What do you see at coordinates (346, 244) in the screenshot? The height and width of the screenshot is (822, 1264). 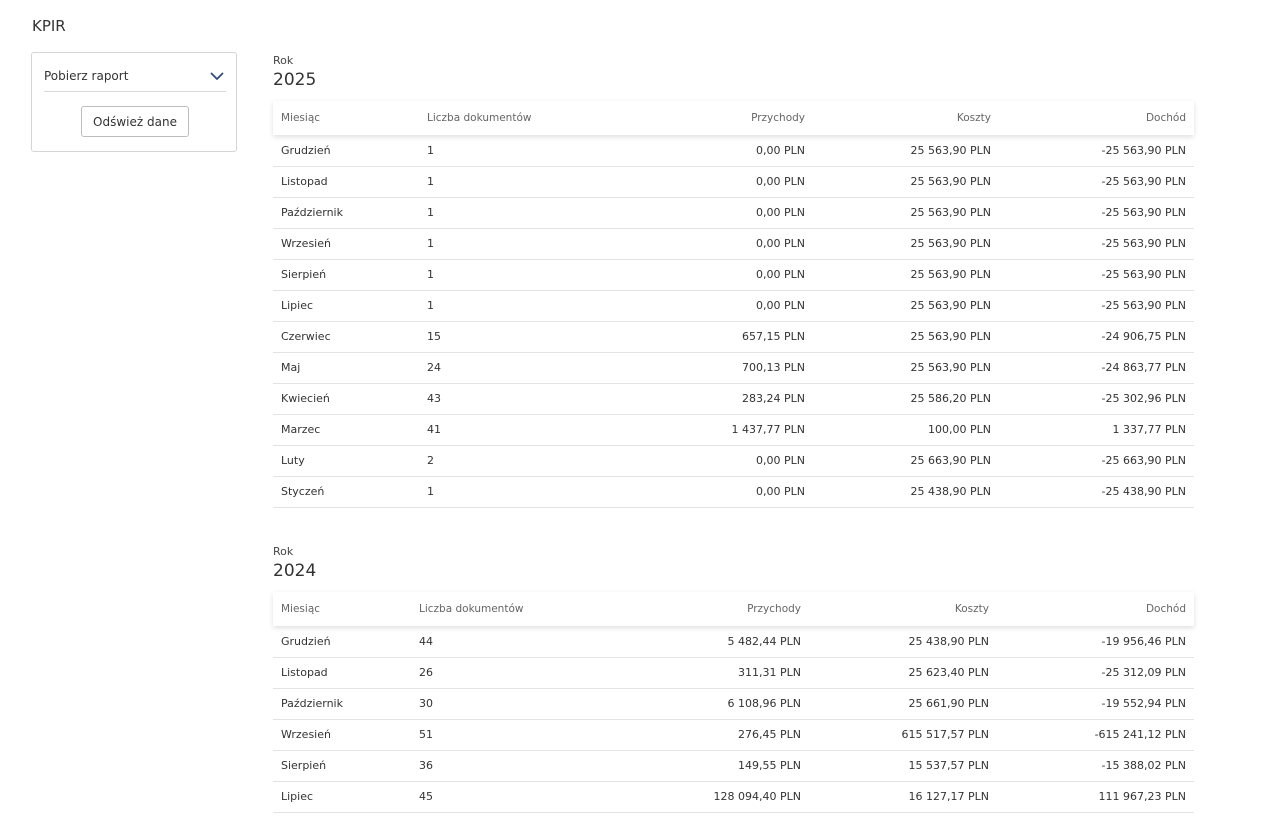 I see `cell-month: Wrzesień` at bounding box center [346, 244].